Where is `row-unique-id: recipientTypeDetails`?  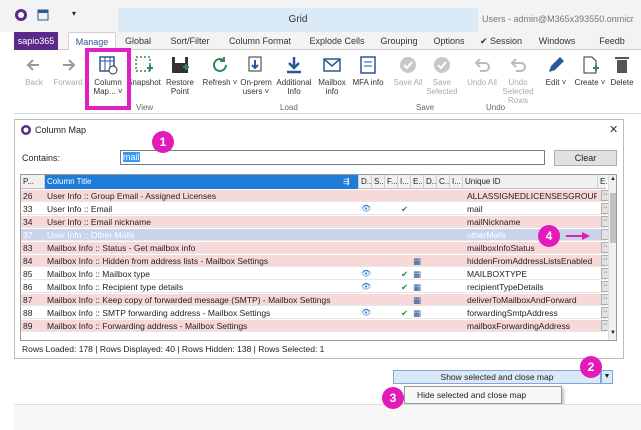 row-unique-id: recipientTypeDetails is located at coordinates (505, 287).